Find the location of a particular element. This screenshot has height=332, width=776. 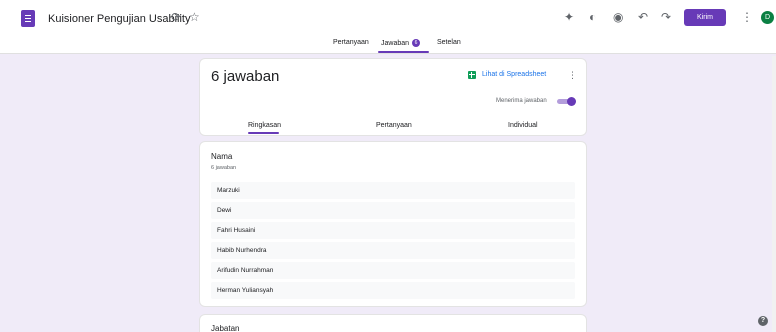

answer-item: Fahri Husaini is located at coordinates (393, 230).